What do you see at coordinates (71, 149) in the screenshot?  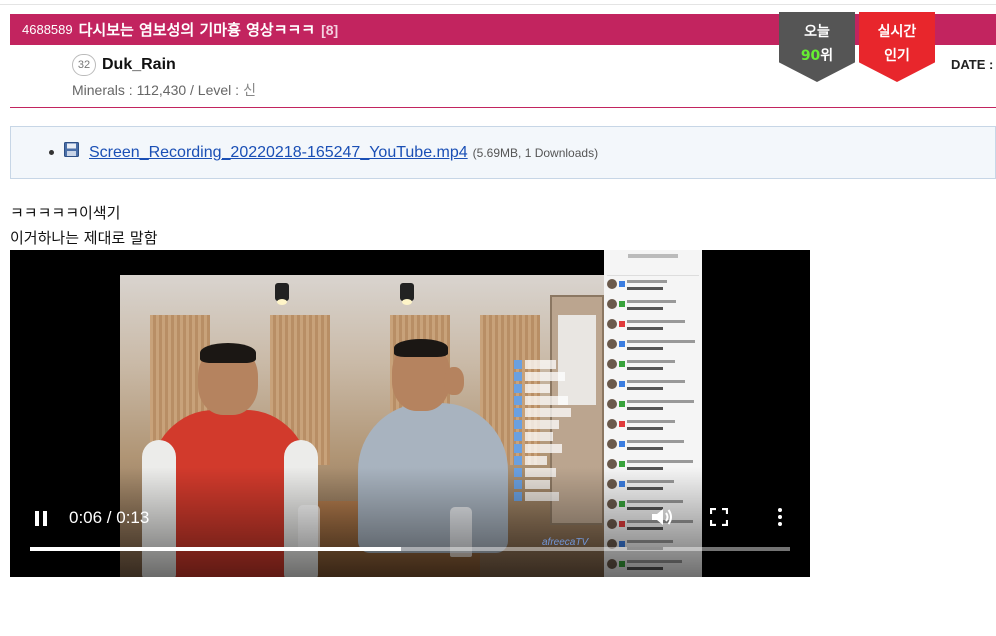 I see `floppy-disk-icon` at bounding box center [71, 149].